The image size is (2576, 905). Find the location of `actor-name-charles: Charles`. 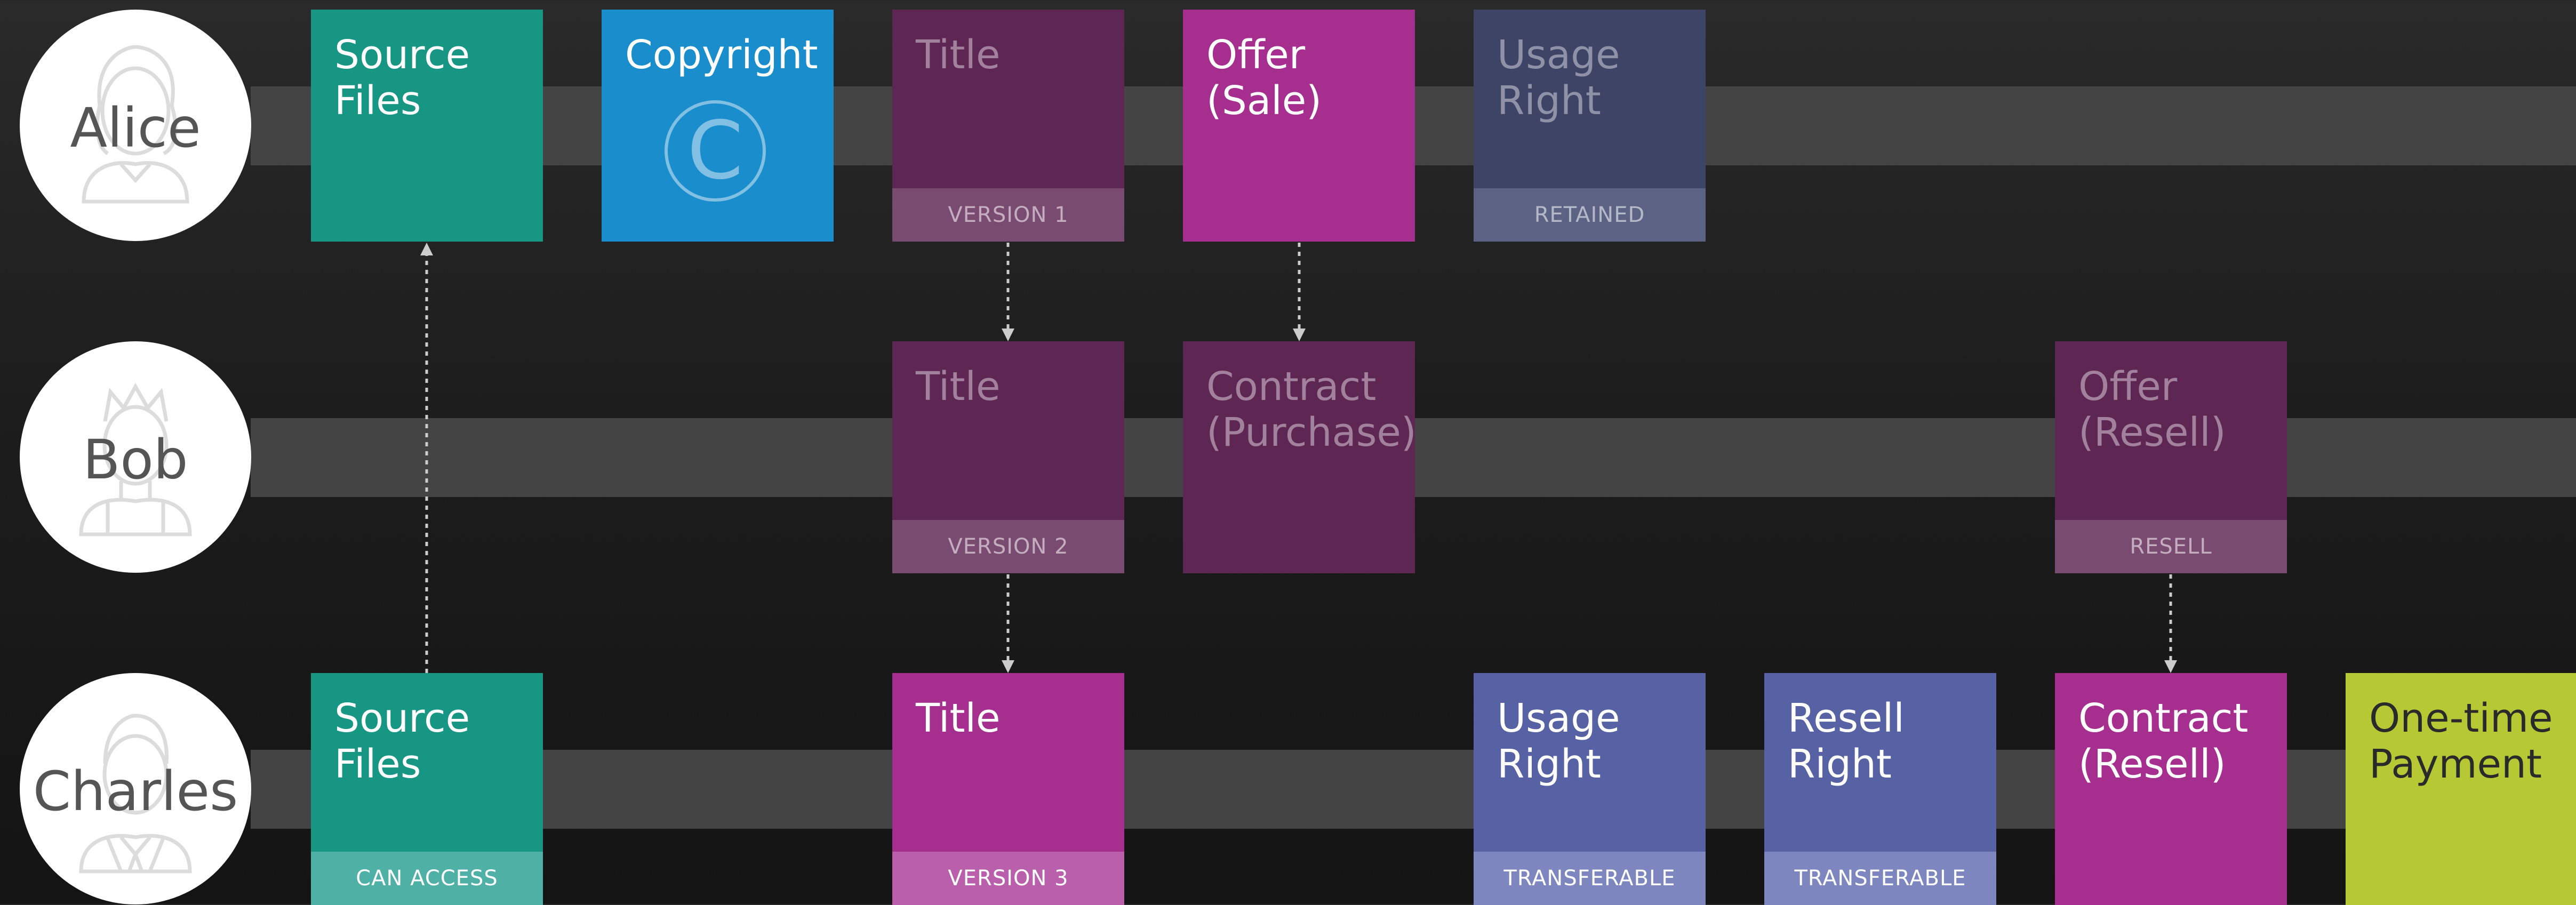

actor-name-charles: Charles is located at coordinates (135, 791).